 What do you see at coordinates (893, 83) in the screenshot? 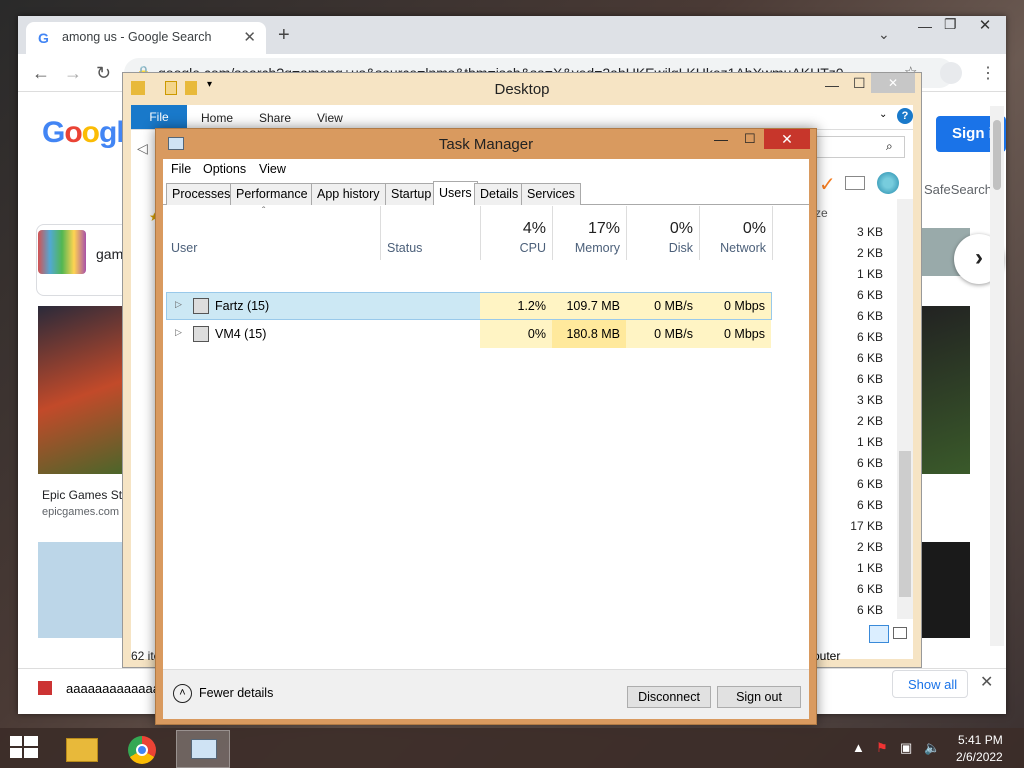
I see `explorer-close-button: ✕` at bounding box center [893, 83].